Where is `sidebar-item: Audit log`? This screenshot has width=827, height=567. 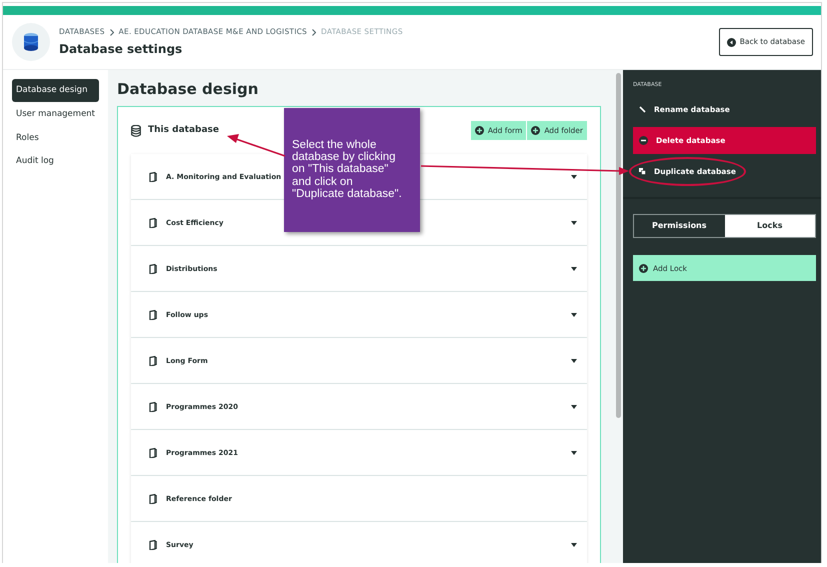
sidebar-item: Audit log is located at coordinates (55, 161).